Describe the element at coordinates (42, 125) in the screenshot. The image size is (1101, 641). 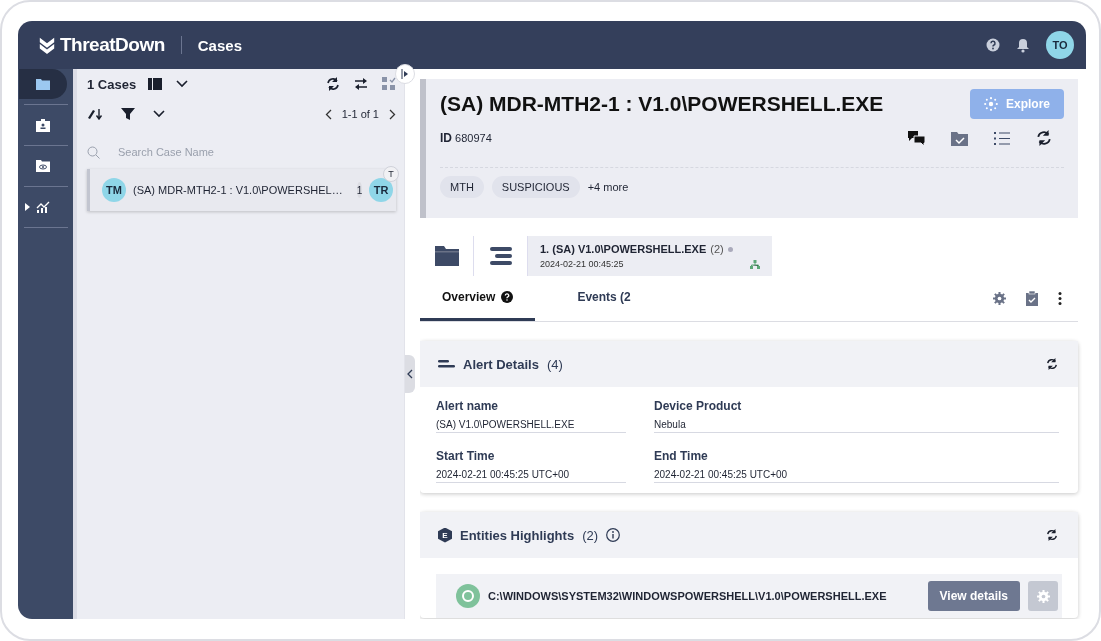
I see `id-card-icon` at that location.